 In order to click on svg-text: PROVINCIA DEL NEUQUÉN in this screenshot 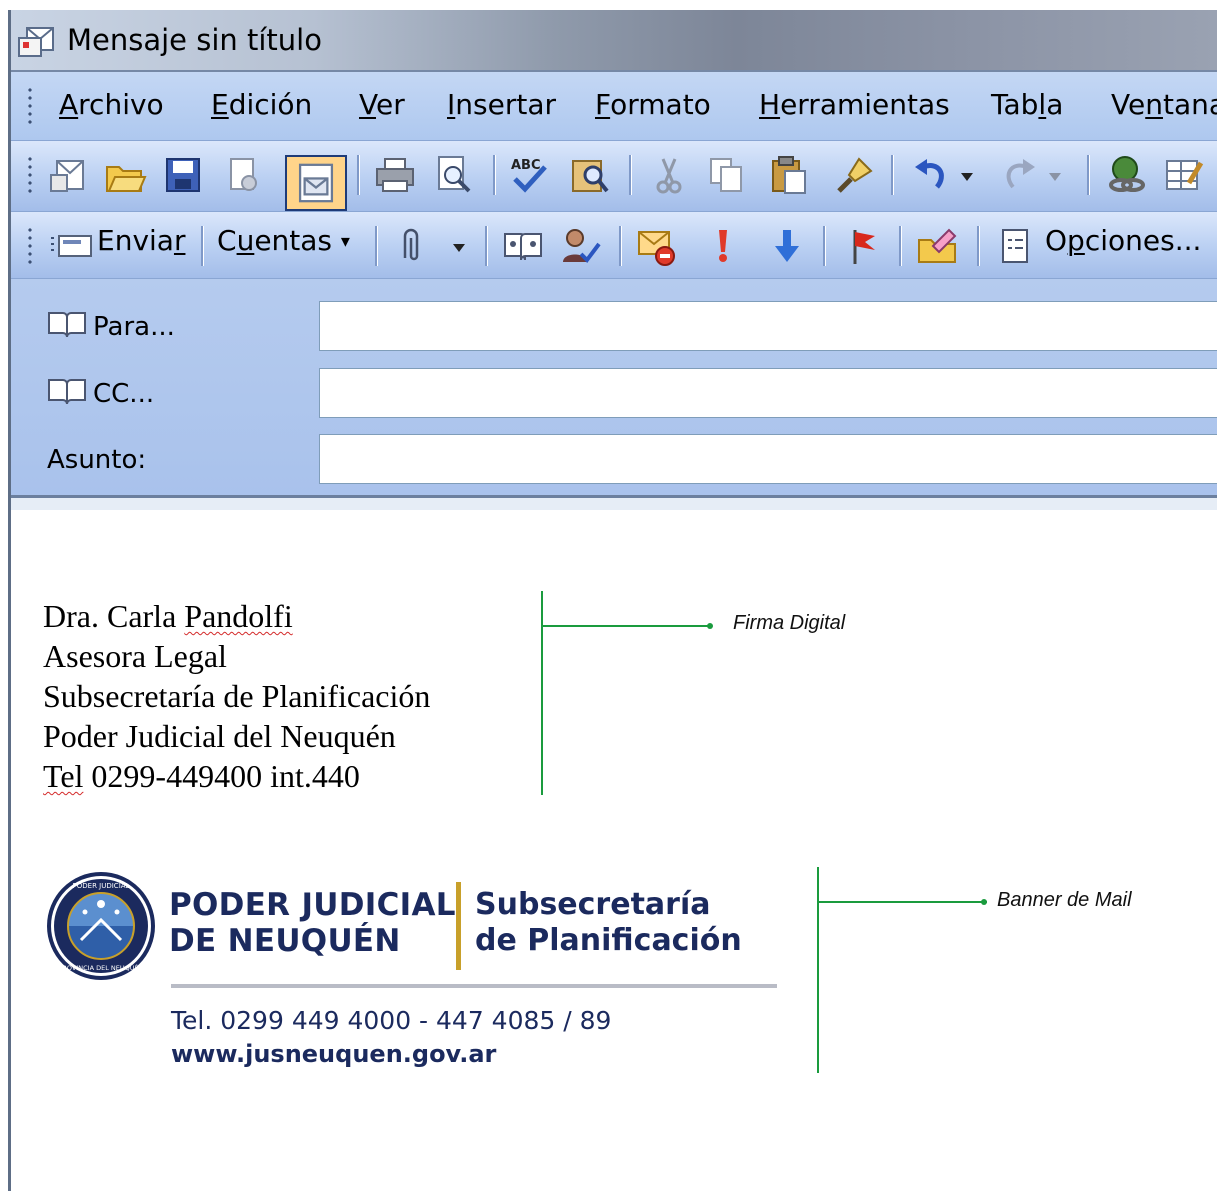, I will do `click(100, 967)`.